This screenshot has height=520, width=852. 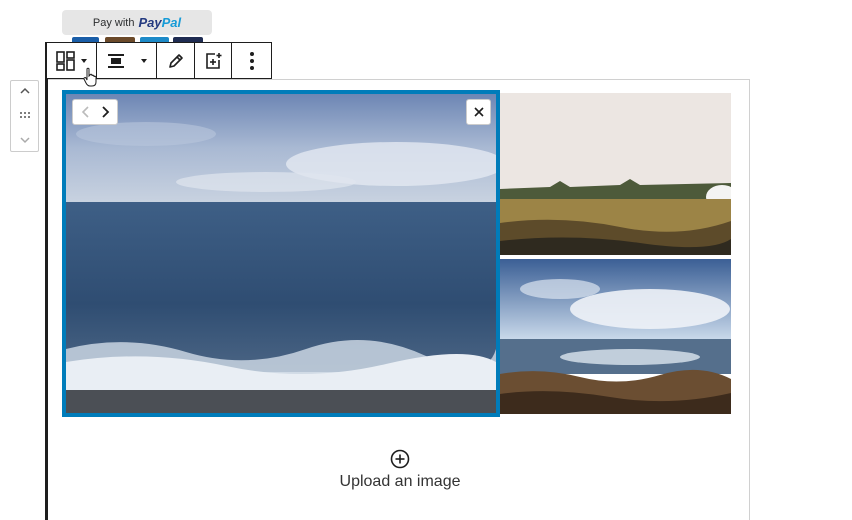 I want to click on move-up-button, so click(x=24, y=91).